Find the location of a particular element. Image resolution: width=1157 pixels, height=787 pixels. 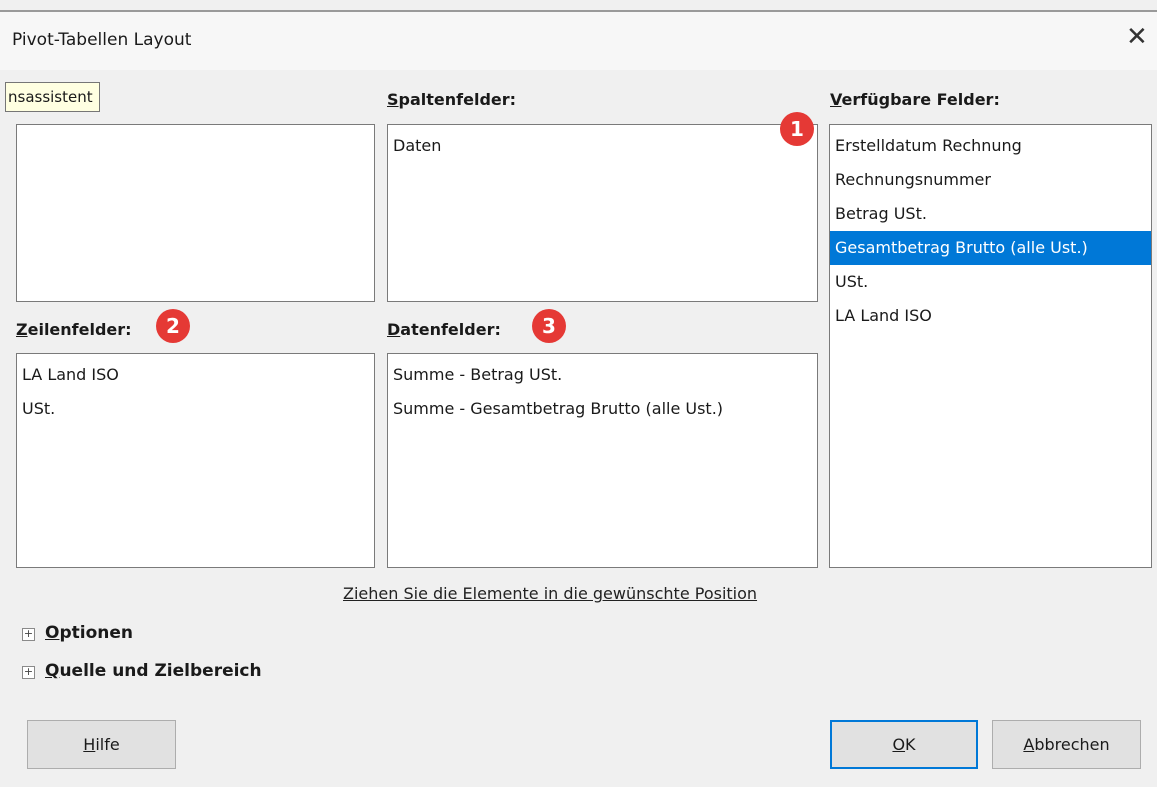

annotation-badge-3: 3 is located at coordinates (549, 326).